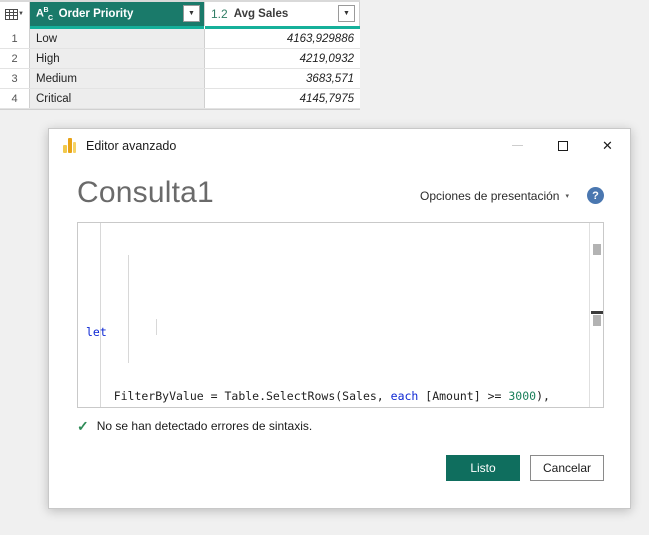 Image resolution: width=649 pixels, height=535 pixels. What do you see at coordinates (117, 78) in the screenshot?
I see `cell-order-priority: Medium` at bounding box center [117, 78].